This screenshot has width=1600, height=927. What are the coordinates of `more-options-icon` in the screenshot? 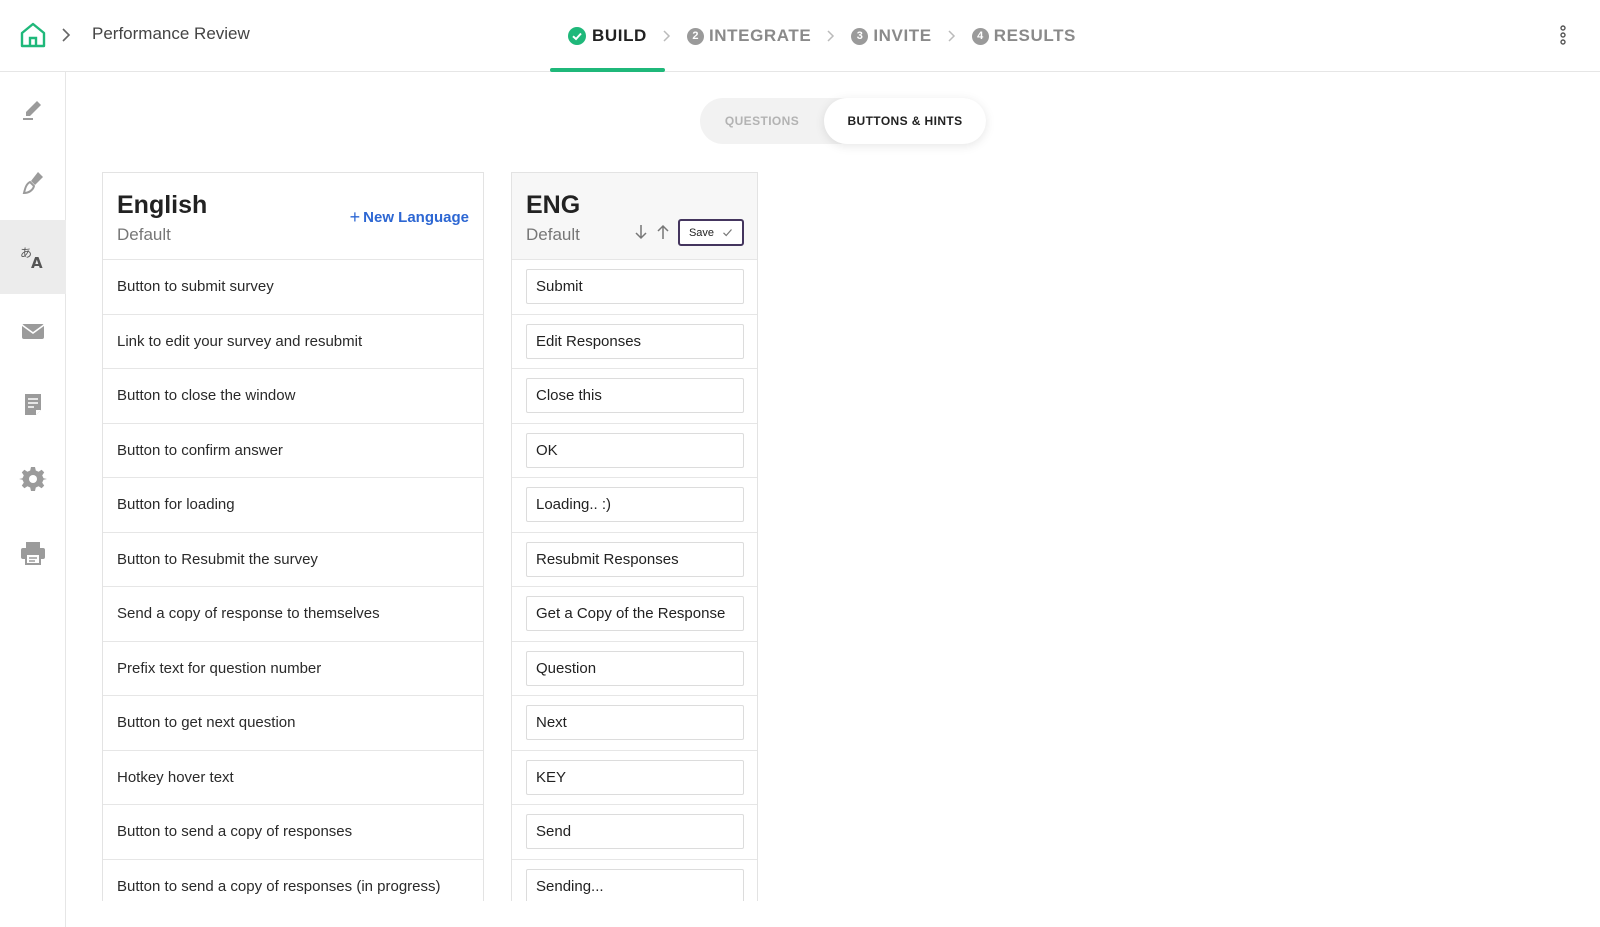 It's located at (1563, 35).